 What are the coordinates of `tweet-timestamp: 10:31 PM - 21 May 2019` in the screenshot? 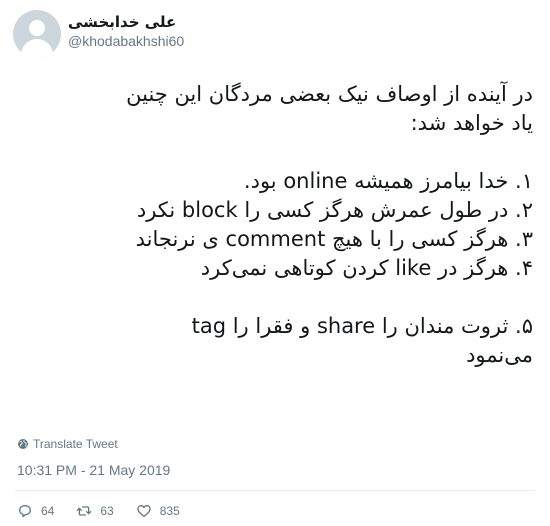 It's located at (93, 470).